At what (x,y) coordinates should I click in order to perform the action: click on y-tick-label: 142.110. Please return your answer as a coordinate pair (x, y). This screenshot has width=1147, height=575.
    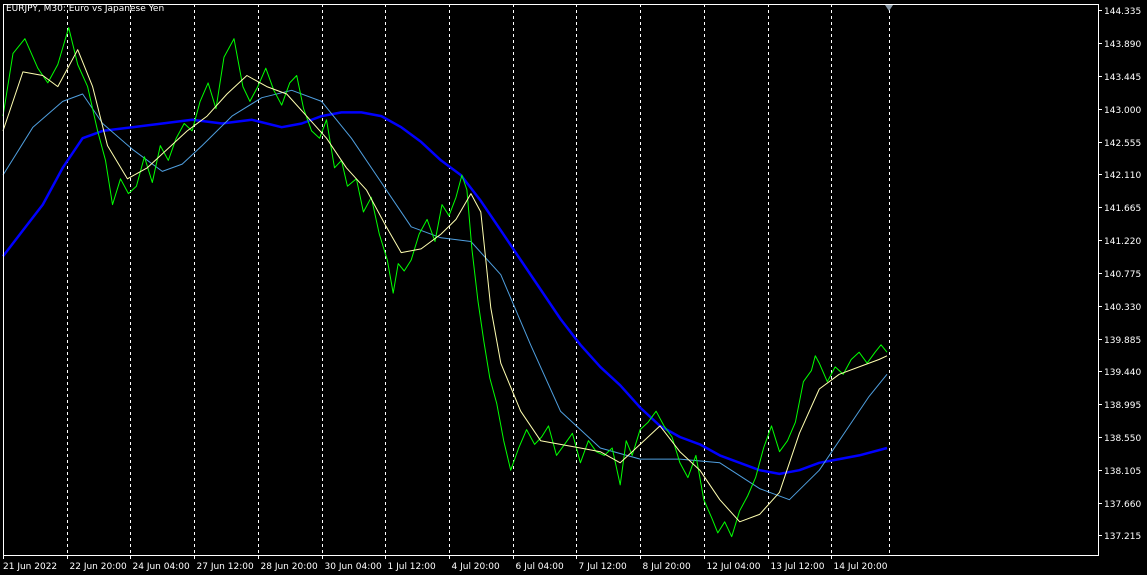
    Looking at the image, I should click on (1122, 176).